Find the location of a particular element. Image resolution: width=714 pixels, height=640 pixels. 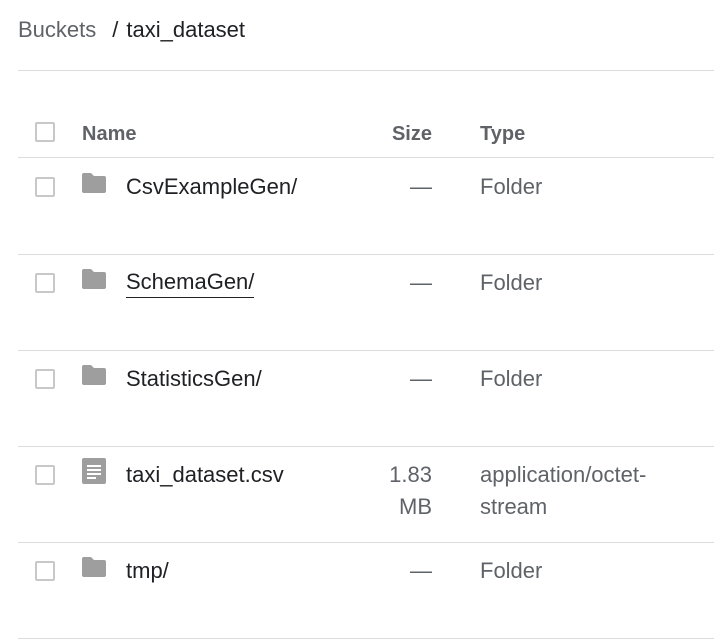

object-type: application/octet-stream is located at coordinates (563, 490).